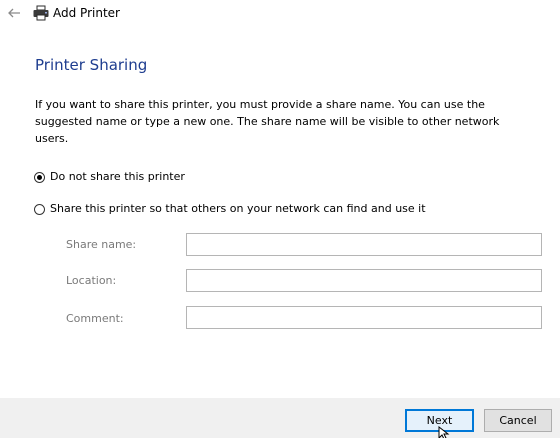 The height and width of the screenshot is (438, 560). What do you see at coordinates (91, 280) in the screenshot?
I see `location-label: Location:` at bounding box center [91, 280].